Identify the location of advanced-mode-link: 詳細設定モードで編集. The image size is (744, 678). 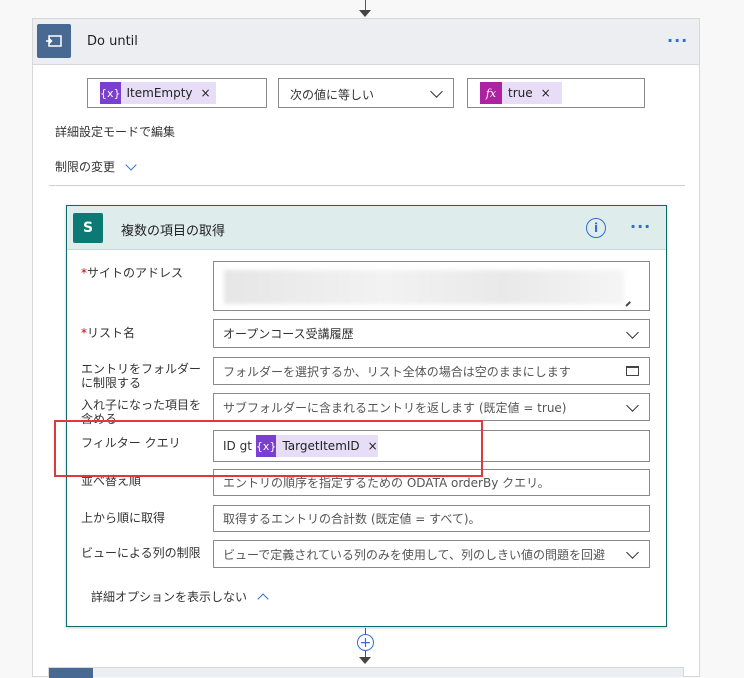
(115, 131).